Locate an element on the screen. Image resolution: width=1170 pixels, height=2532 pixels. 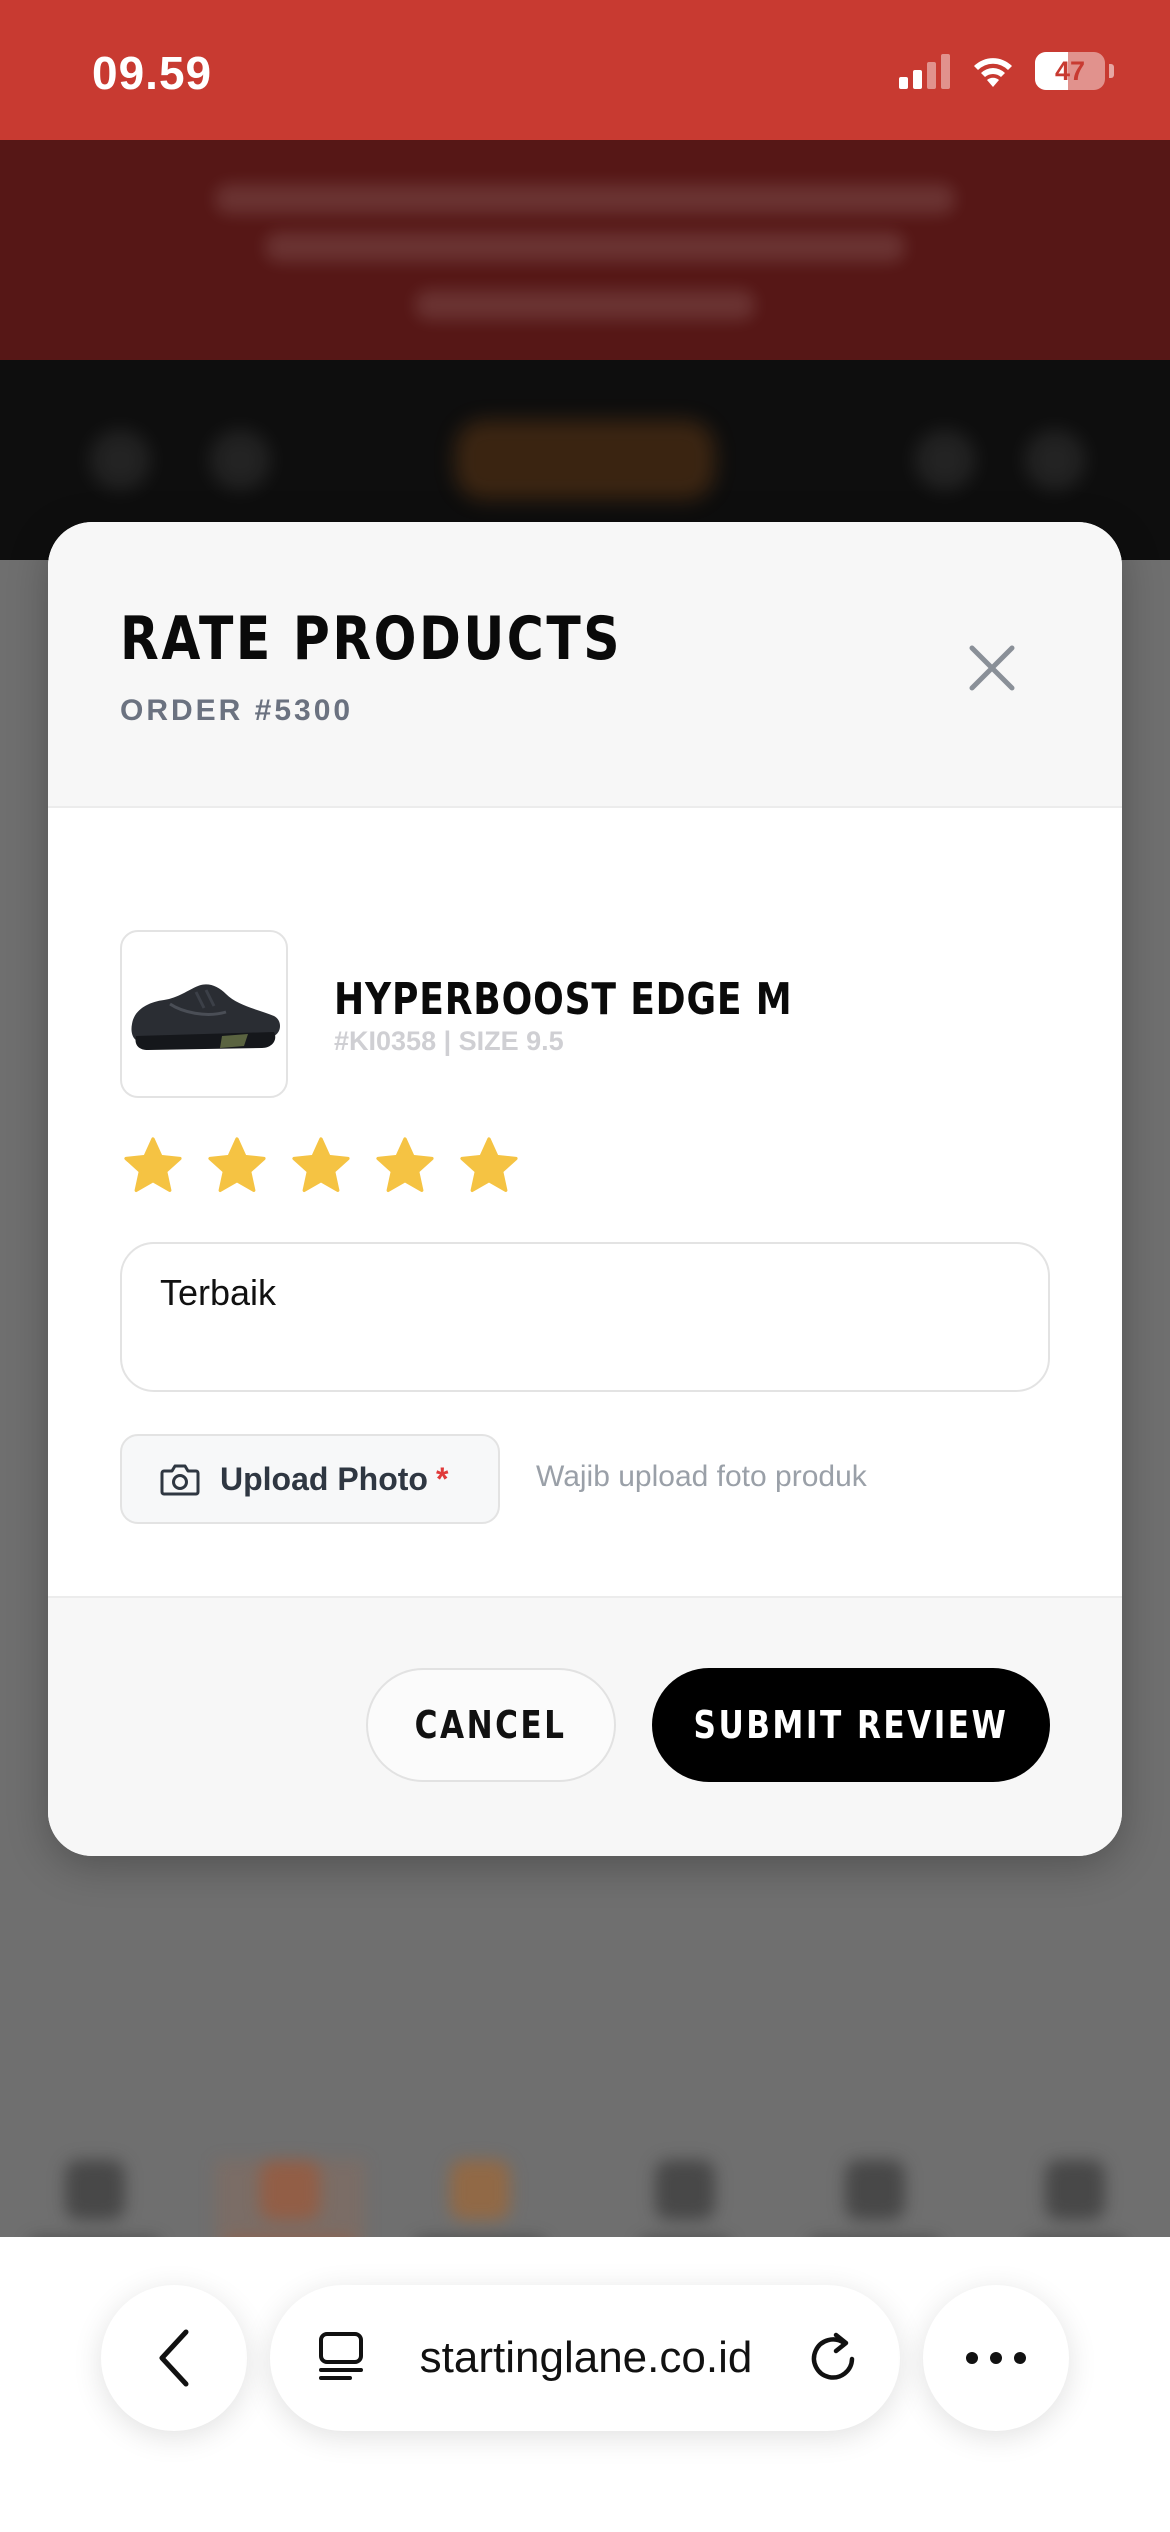
upload-photo-label: Upload Photo is located at coordinates (324, 1478).